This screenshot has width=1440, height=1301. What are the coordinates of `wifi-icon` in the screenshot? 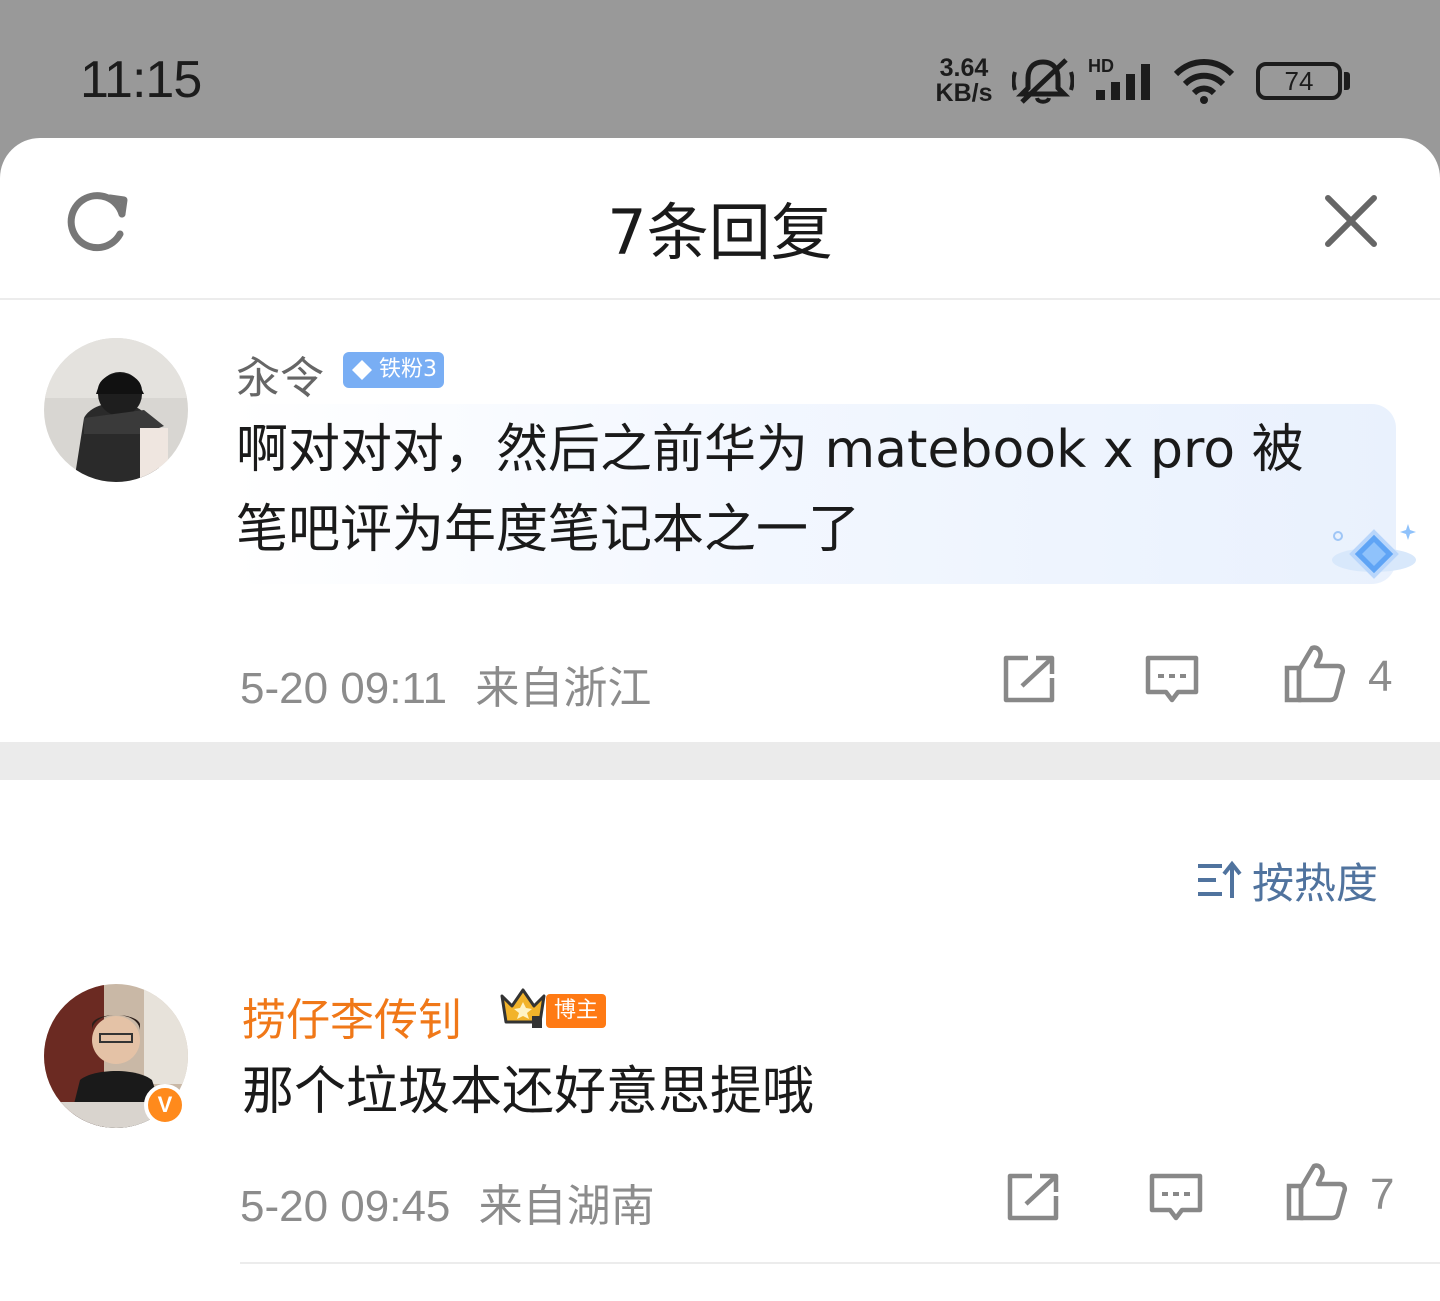 It's located at (1204, 81).